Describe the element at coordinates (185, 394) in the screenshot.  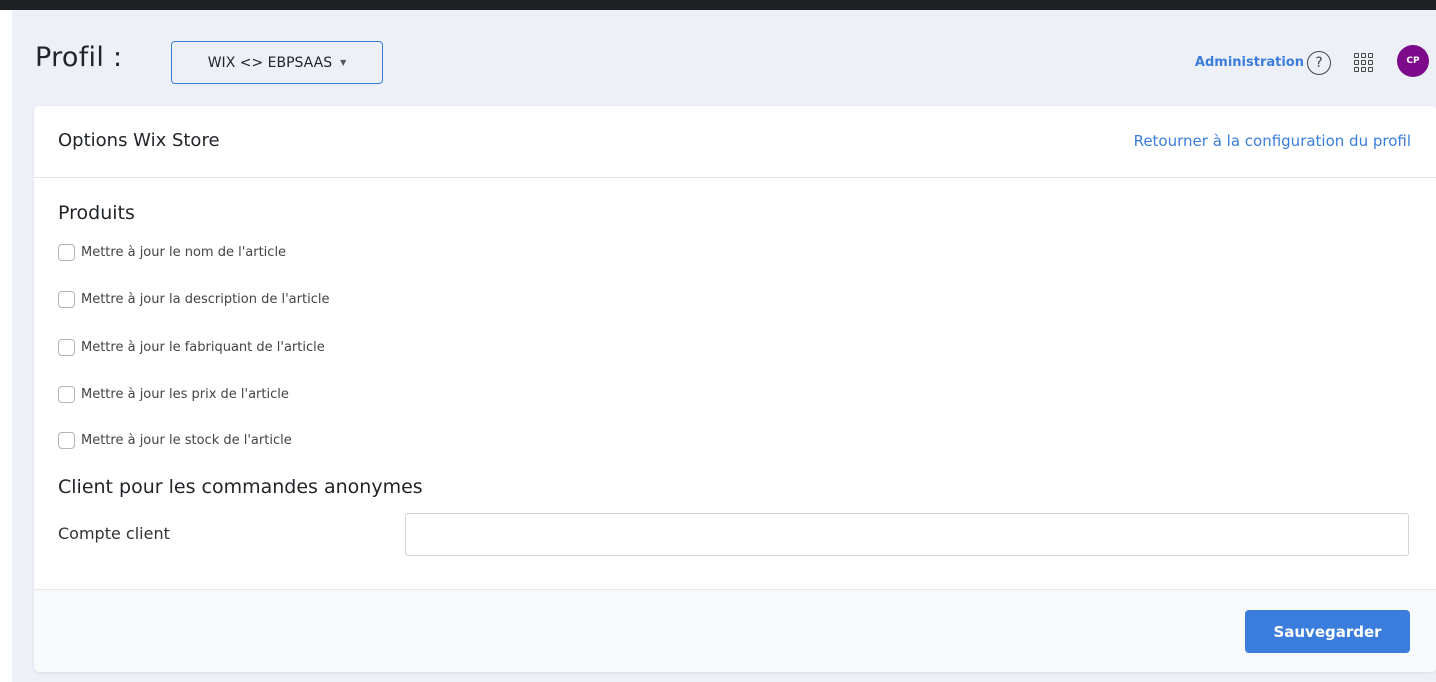
I see `option-label: Mettre à jour les prix de l'article` at that location.